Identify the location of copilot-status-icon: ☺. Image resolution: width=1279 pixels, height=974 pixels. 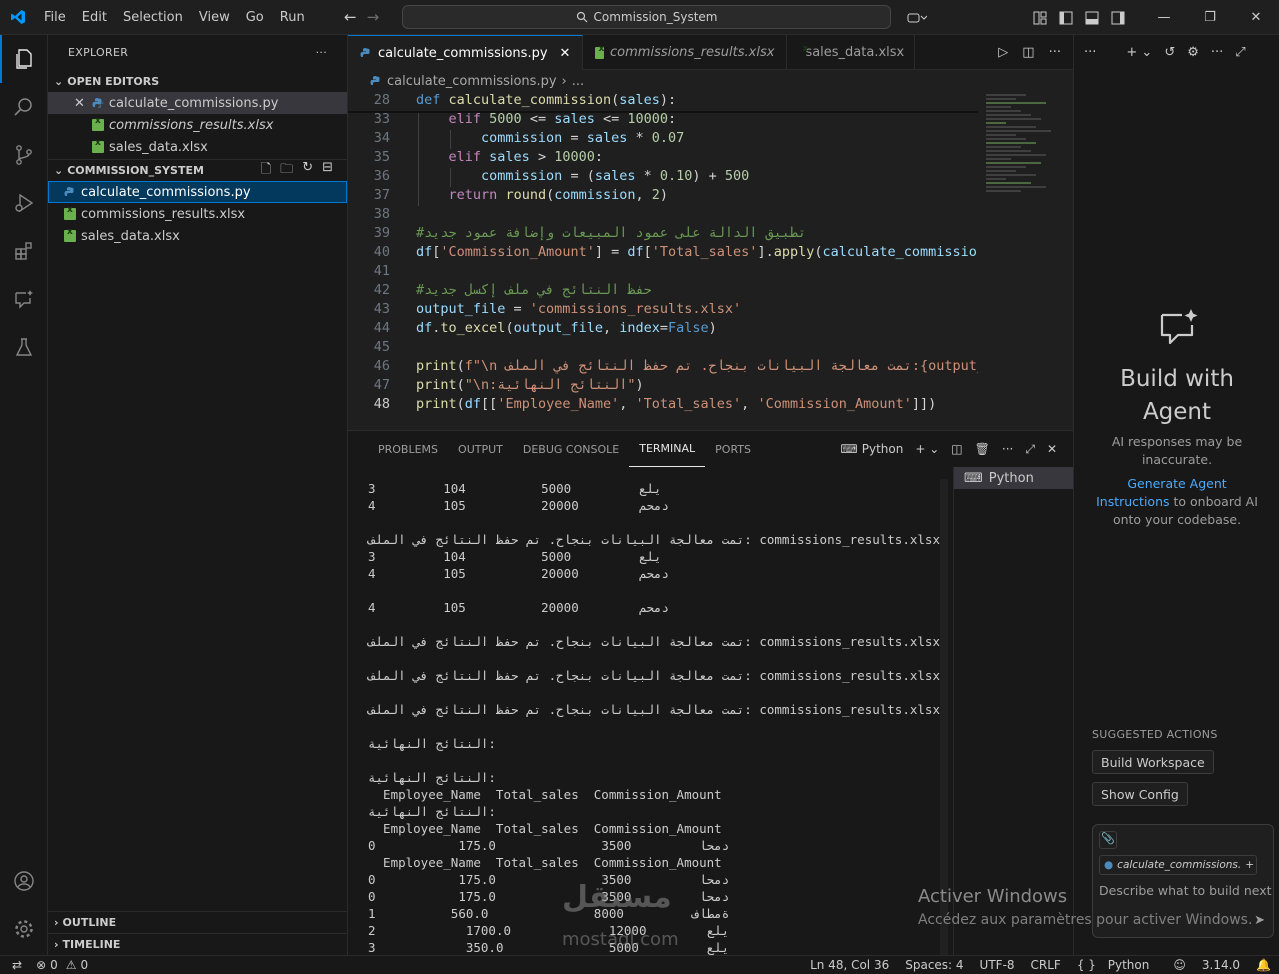
(1179, 965).